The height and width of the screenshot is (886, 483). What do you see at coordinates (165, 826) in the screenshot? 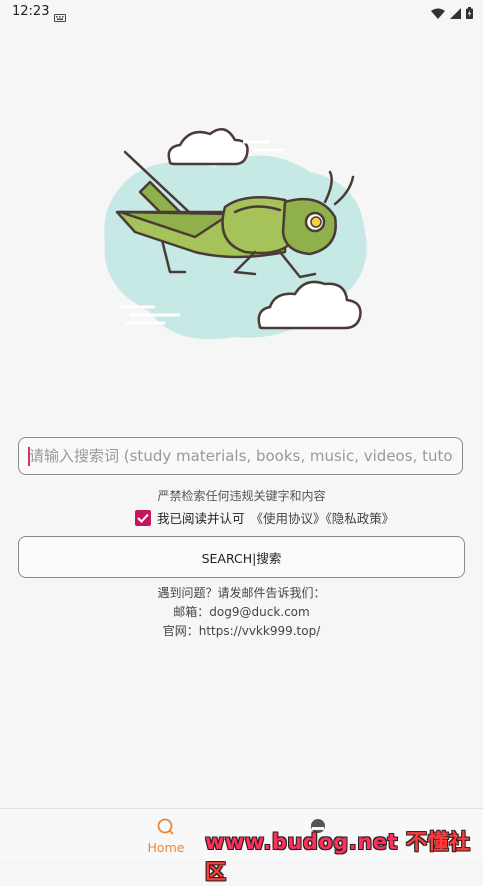
I see `search-icon` at bounding box center [165, 826].